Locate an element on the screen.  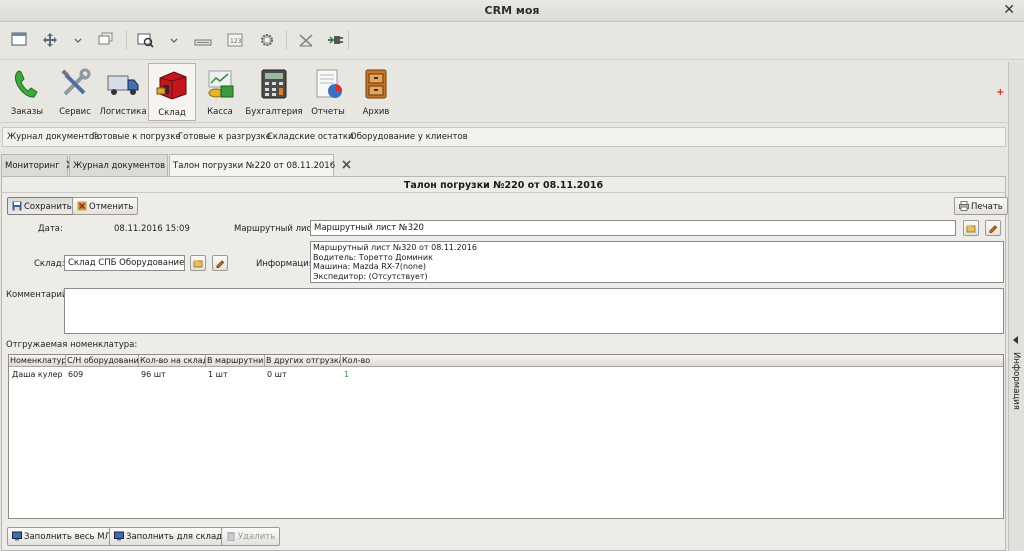
column-header: С/Н оборудования is located at coordinates (102, 361).